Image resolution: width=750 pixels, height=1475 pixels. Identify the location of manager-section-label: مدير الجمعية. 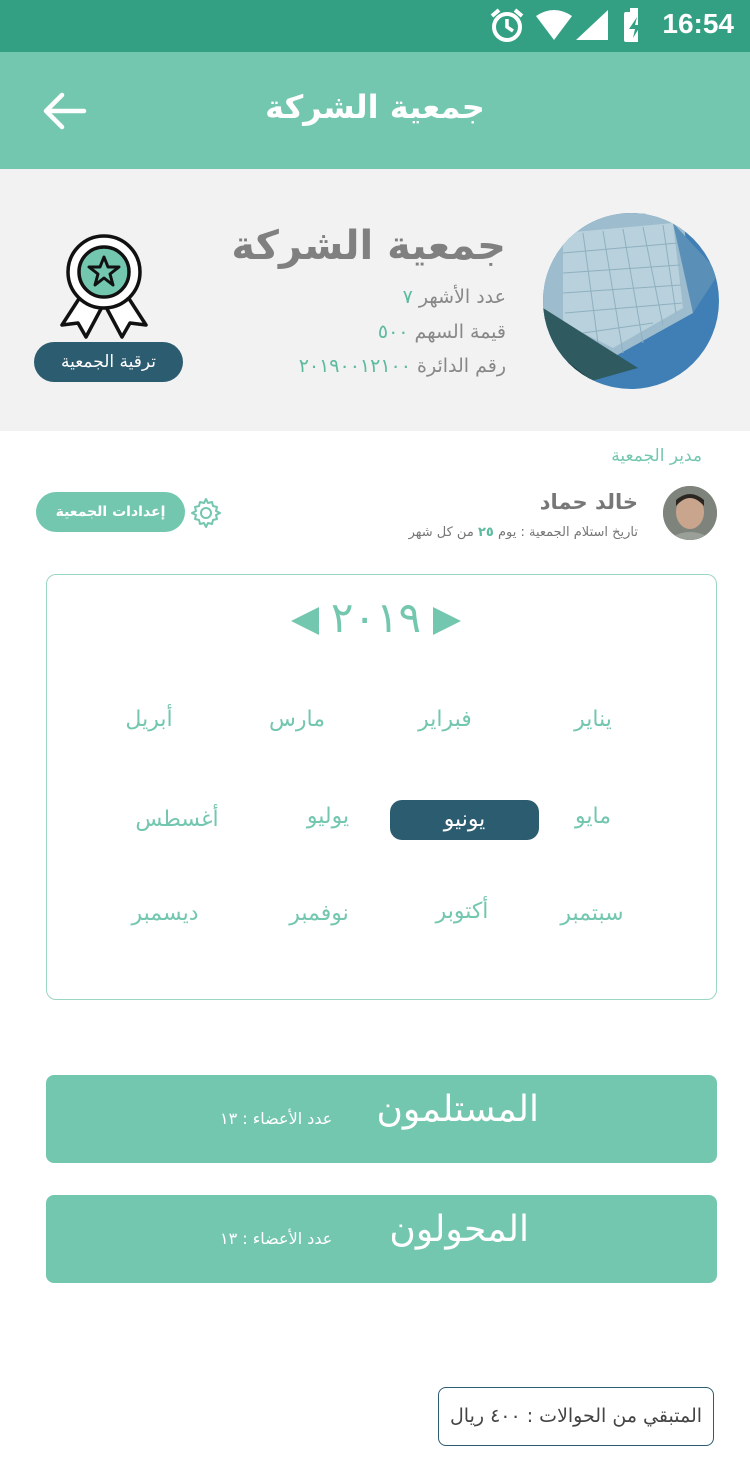
(656, 456).